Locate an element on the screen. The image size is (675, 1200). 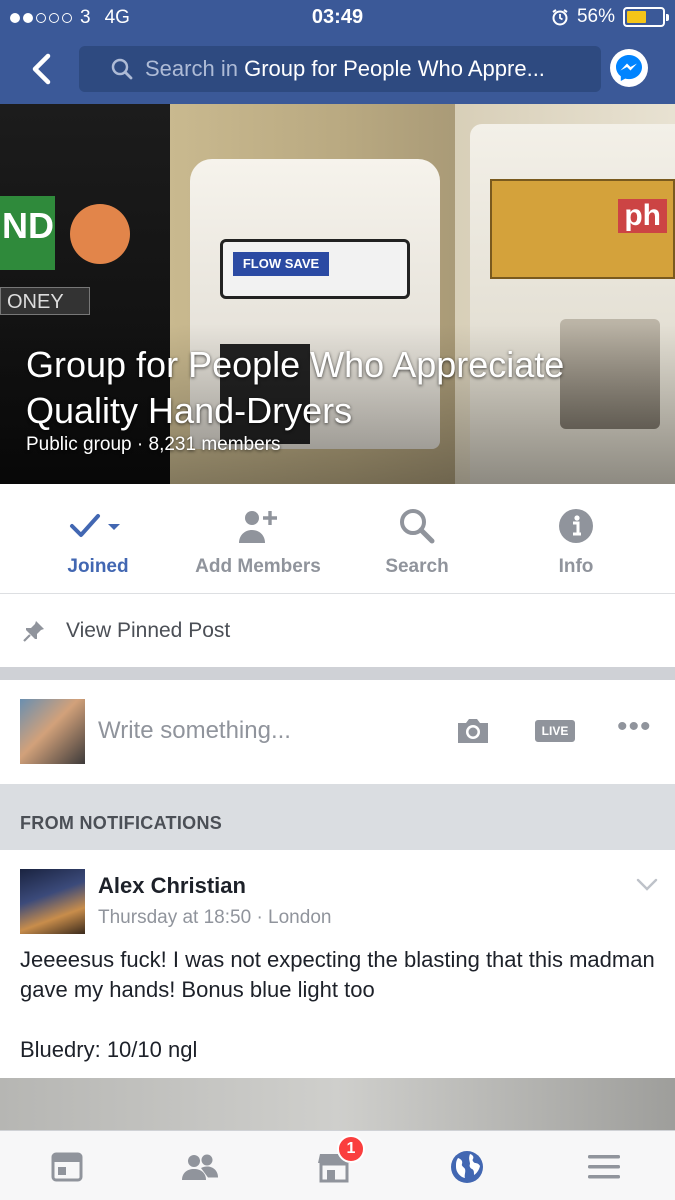
messenger-button is located at coordinates (629, 68).